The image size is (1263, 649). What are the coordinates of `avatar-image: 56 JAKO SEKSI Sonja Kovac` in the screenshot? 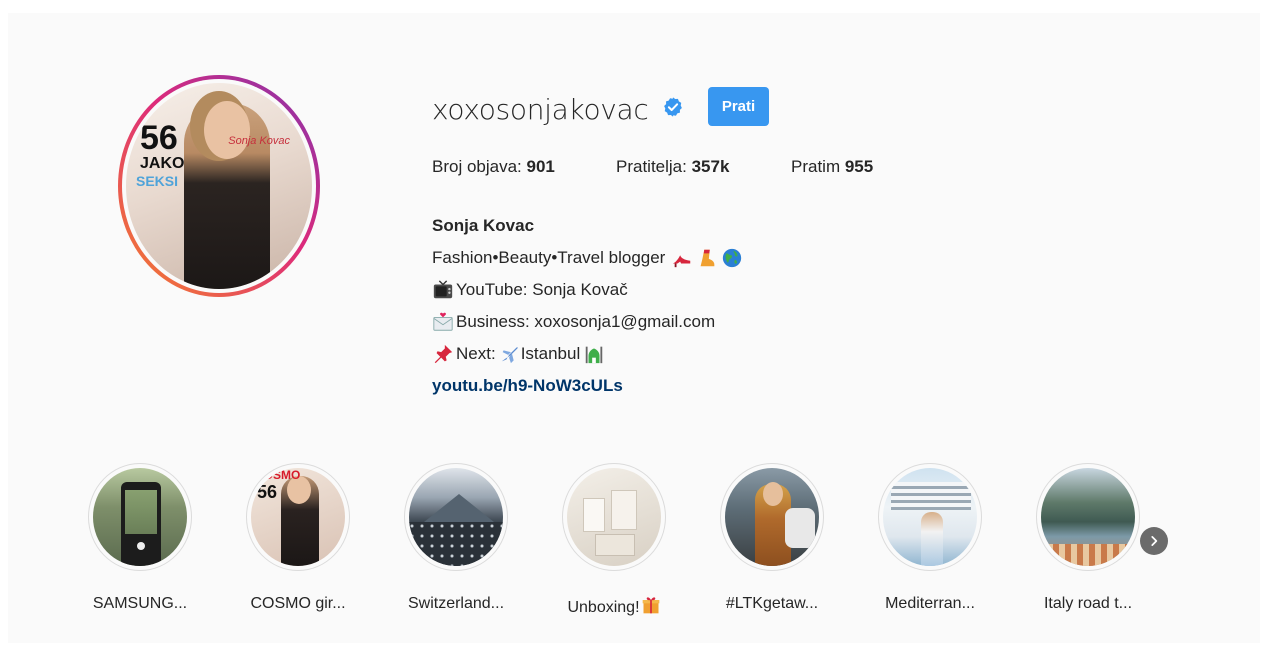 It's located at (219, 186).